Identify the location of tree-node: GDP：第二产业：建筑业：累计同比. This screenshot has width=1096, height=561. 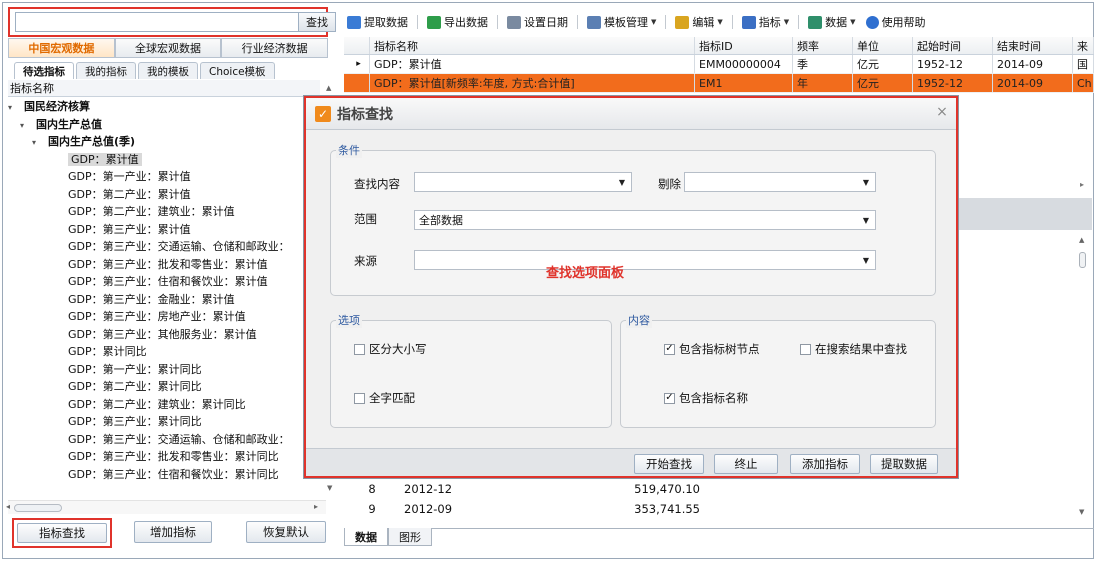
(168, 405).